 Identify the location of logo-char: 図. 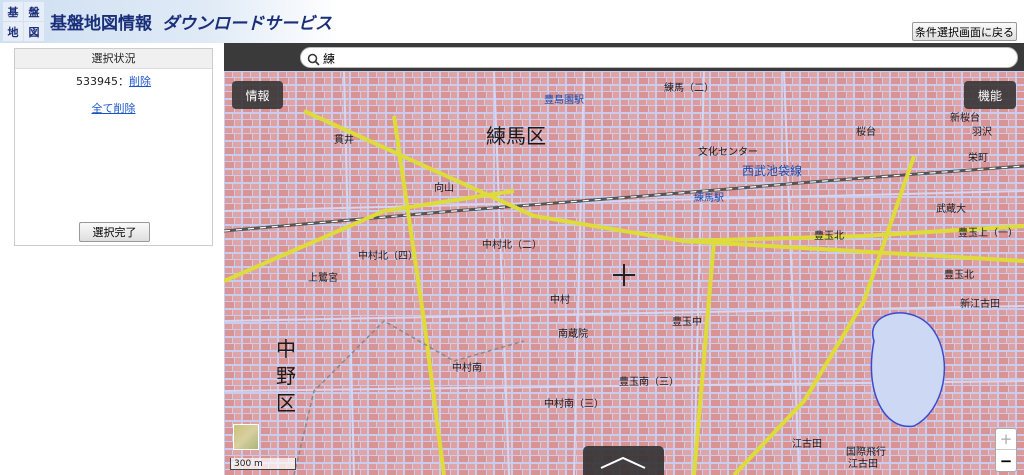
(34, 32).